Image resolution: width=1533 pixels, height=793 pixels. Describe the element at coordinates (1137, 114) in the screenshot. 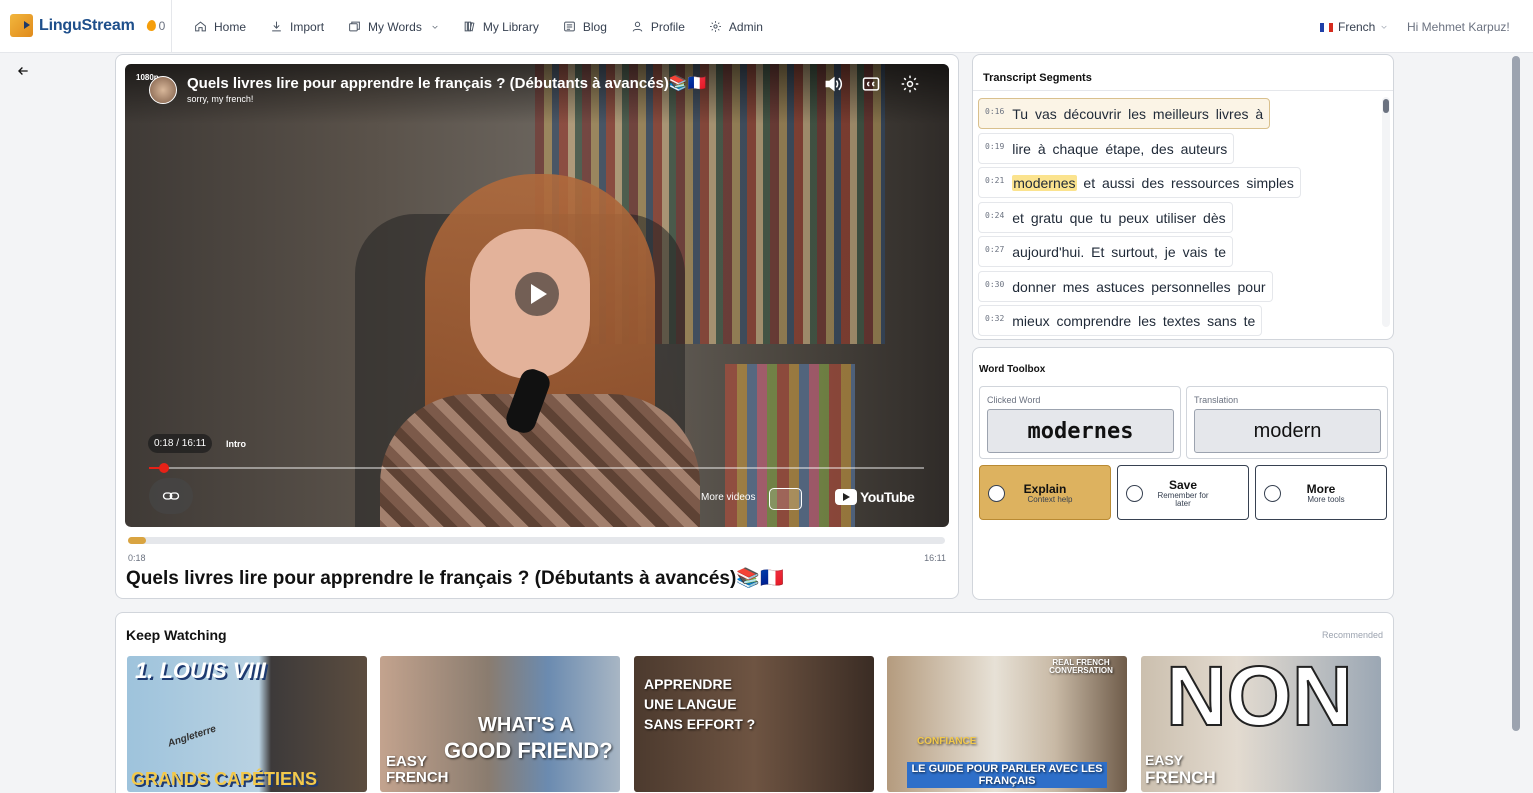

I see `segment-text: Tu vas découvrir les meilleurs livres à` at that location.